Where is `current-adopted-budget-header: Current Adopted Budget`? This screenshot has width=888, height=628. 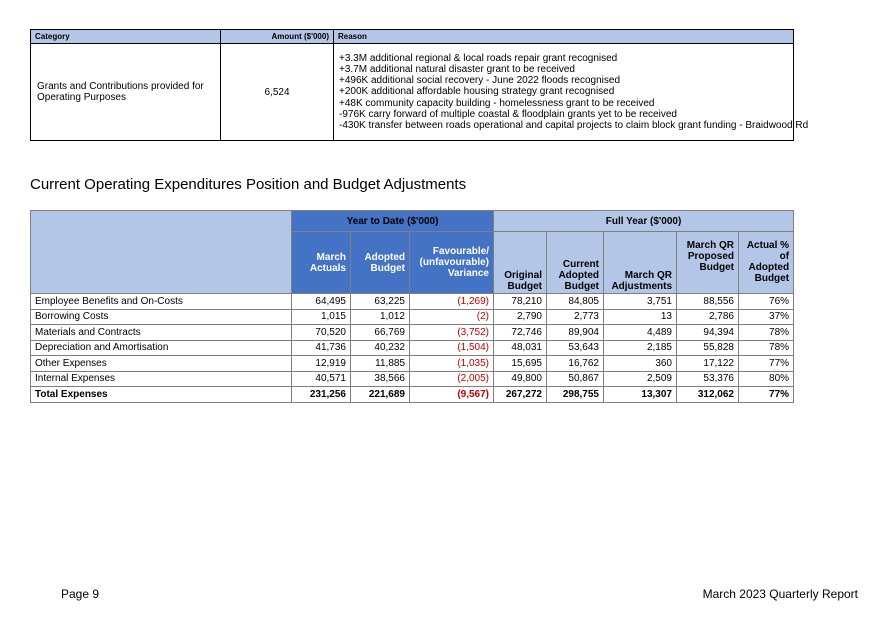
current-adopted-budget-header: Current Adopted Budget is located at coordinates (575, 262).